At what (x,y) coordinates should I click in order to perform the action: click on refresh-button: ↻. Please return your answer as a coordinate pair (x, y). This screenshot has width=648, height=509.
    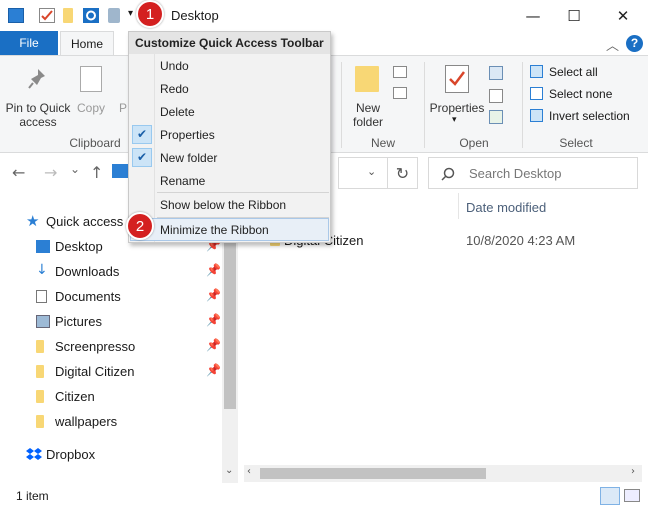
    Looking at the image, I should click on (403, 173).